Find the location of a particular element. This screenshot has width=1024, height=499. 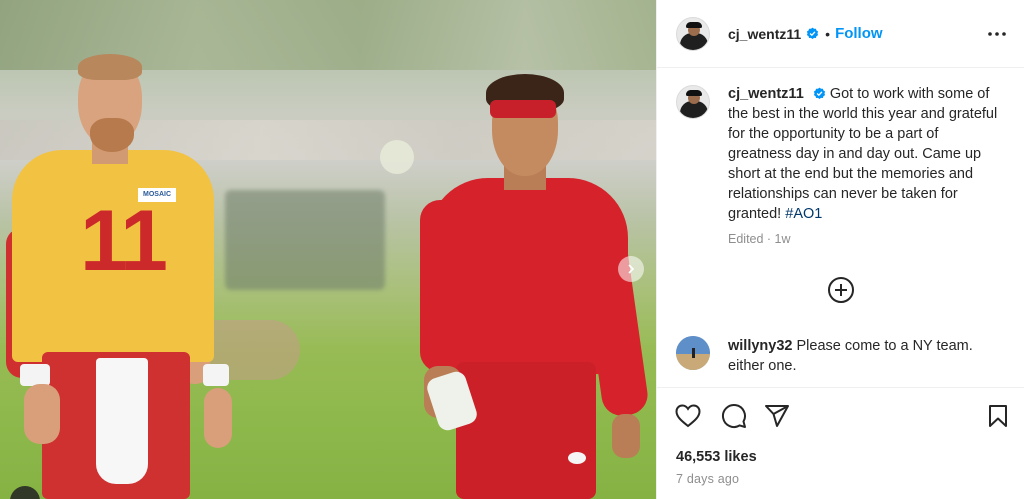

author-username: cj_wentz11 is located at coordinates (764, 34).